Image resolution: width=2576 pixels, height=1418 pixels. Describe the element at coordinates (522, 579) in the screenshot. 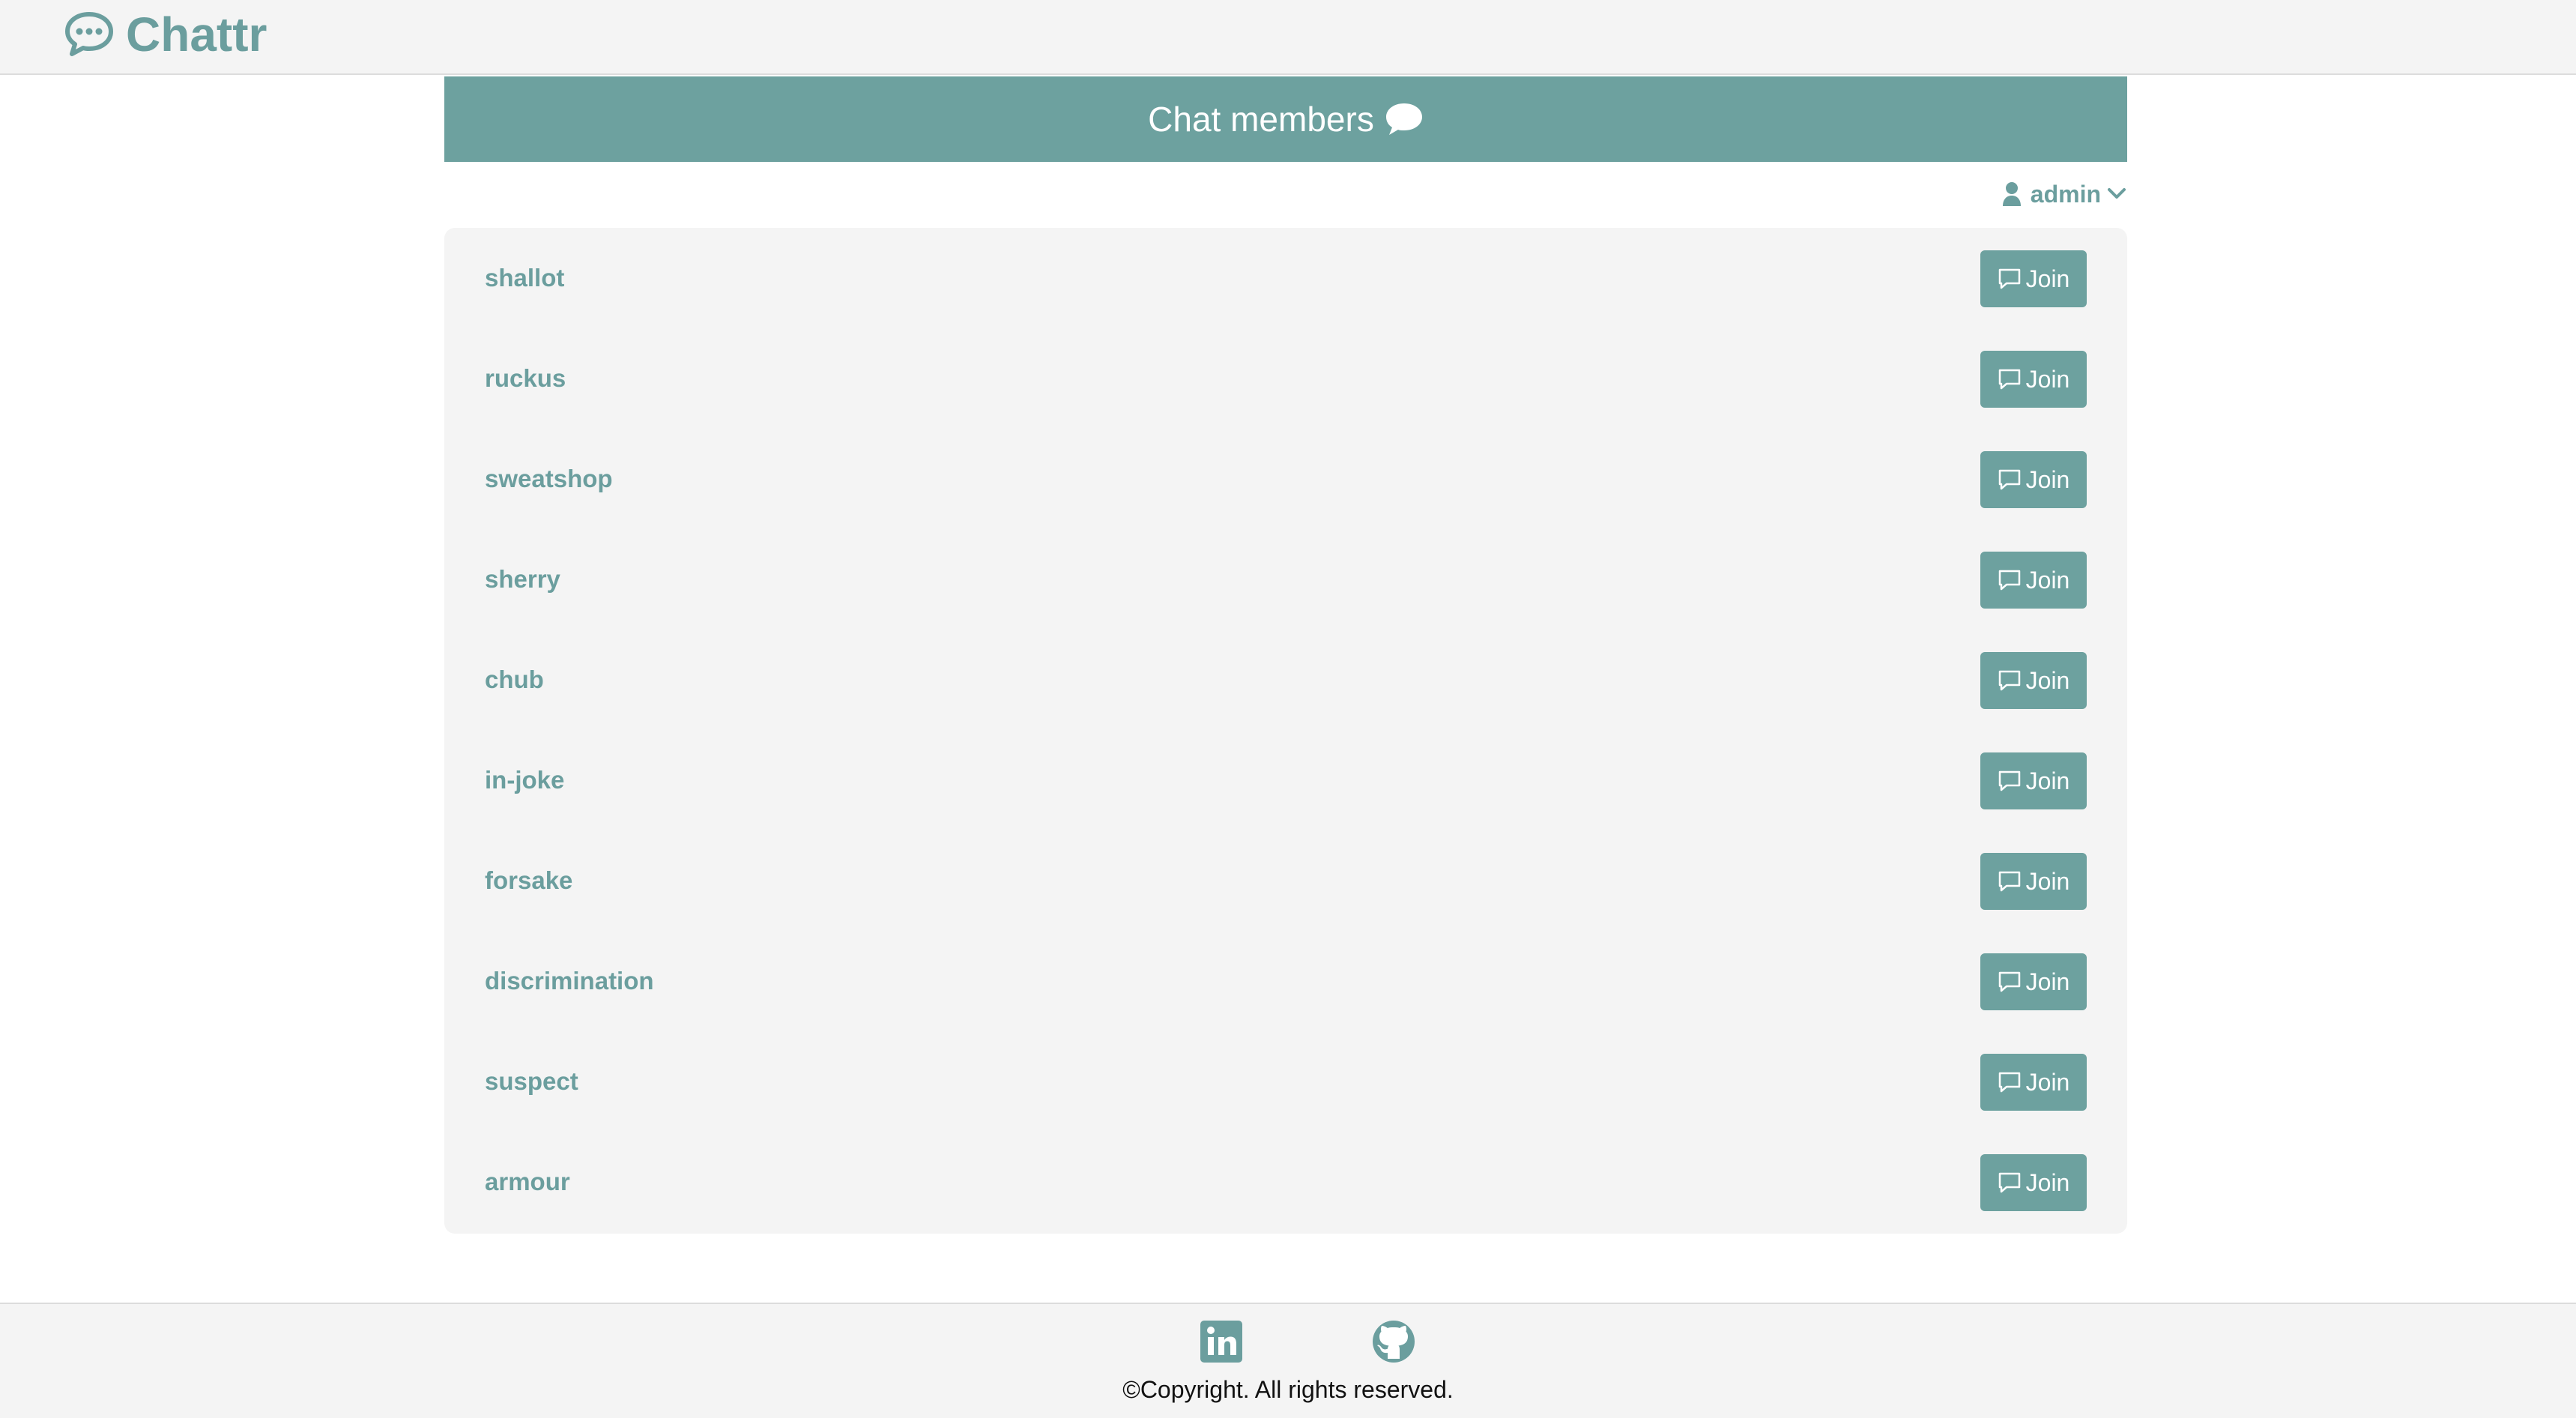

I see `member-name: sherry` at that location.